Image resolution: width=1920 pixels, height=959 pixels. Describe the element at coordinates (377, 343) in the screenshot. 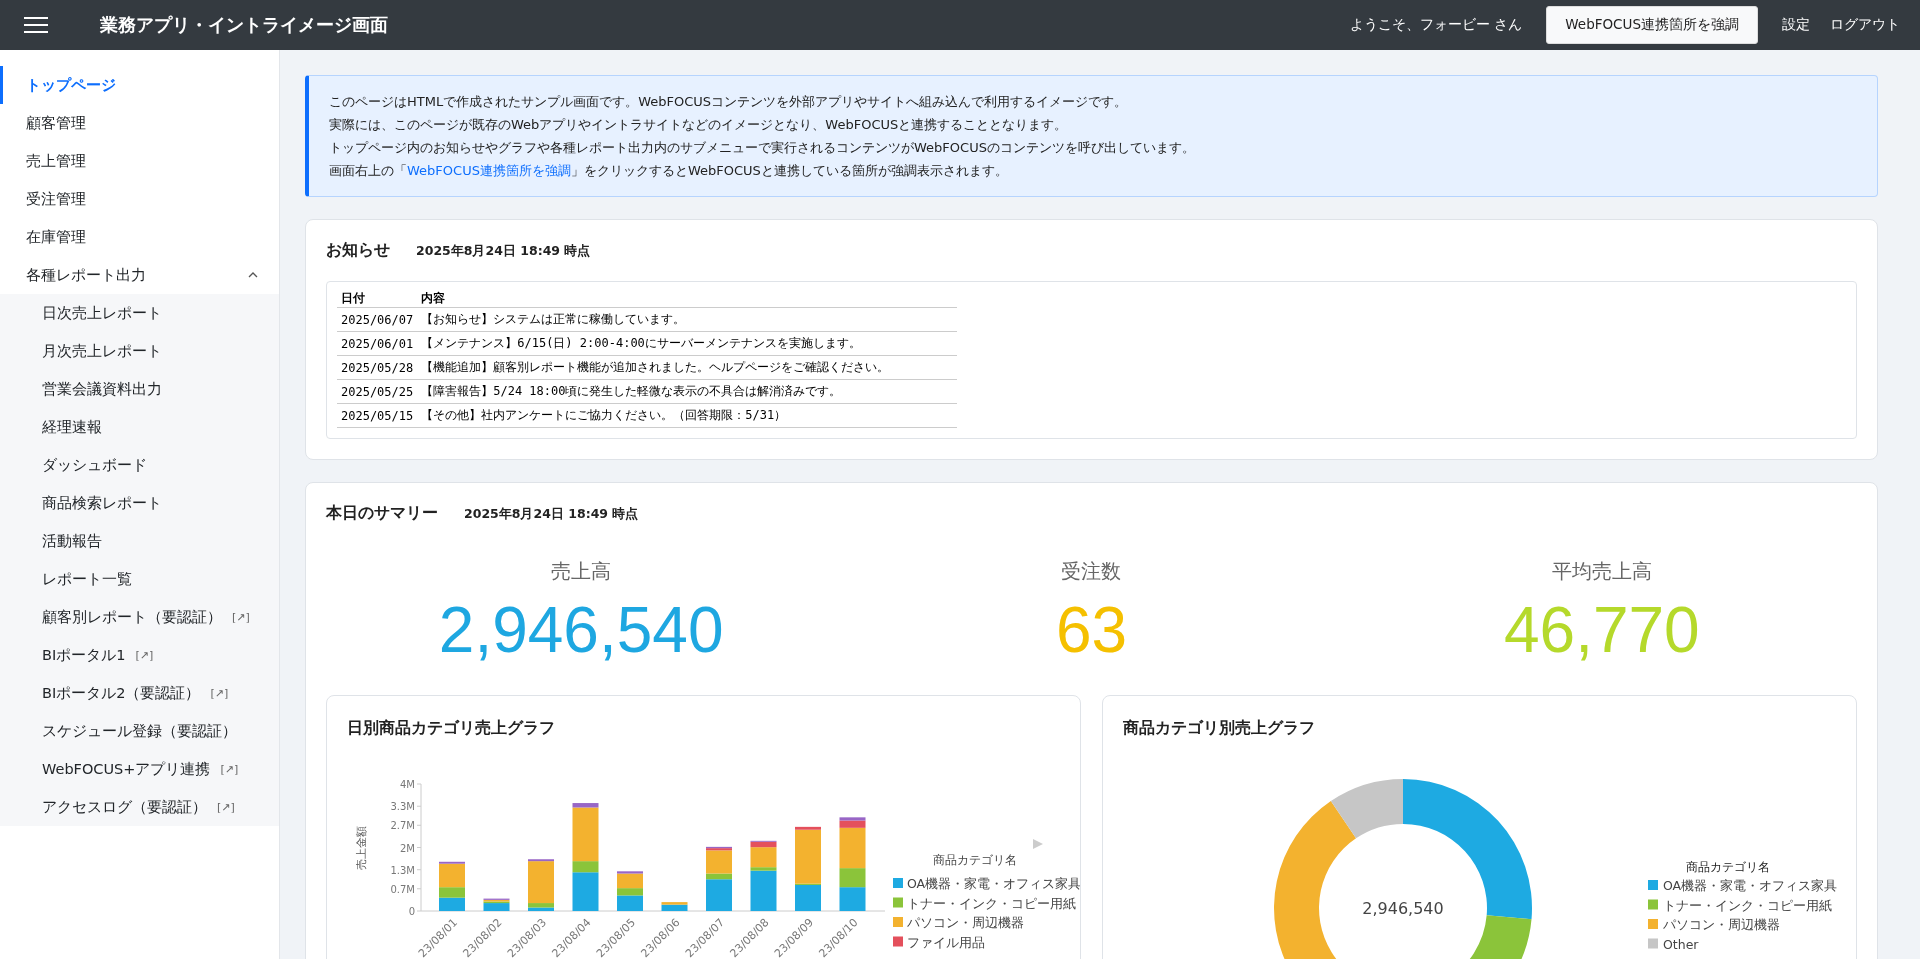

I see `table-cell: 2025/06/01` at that location.